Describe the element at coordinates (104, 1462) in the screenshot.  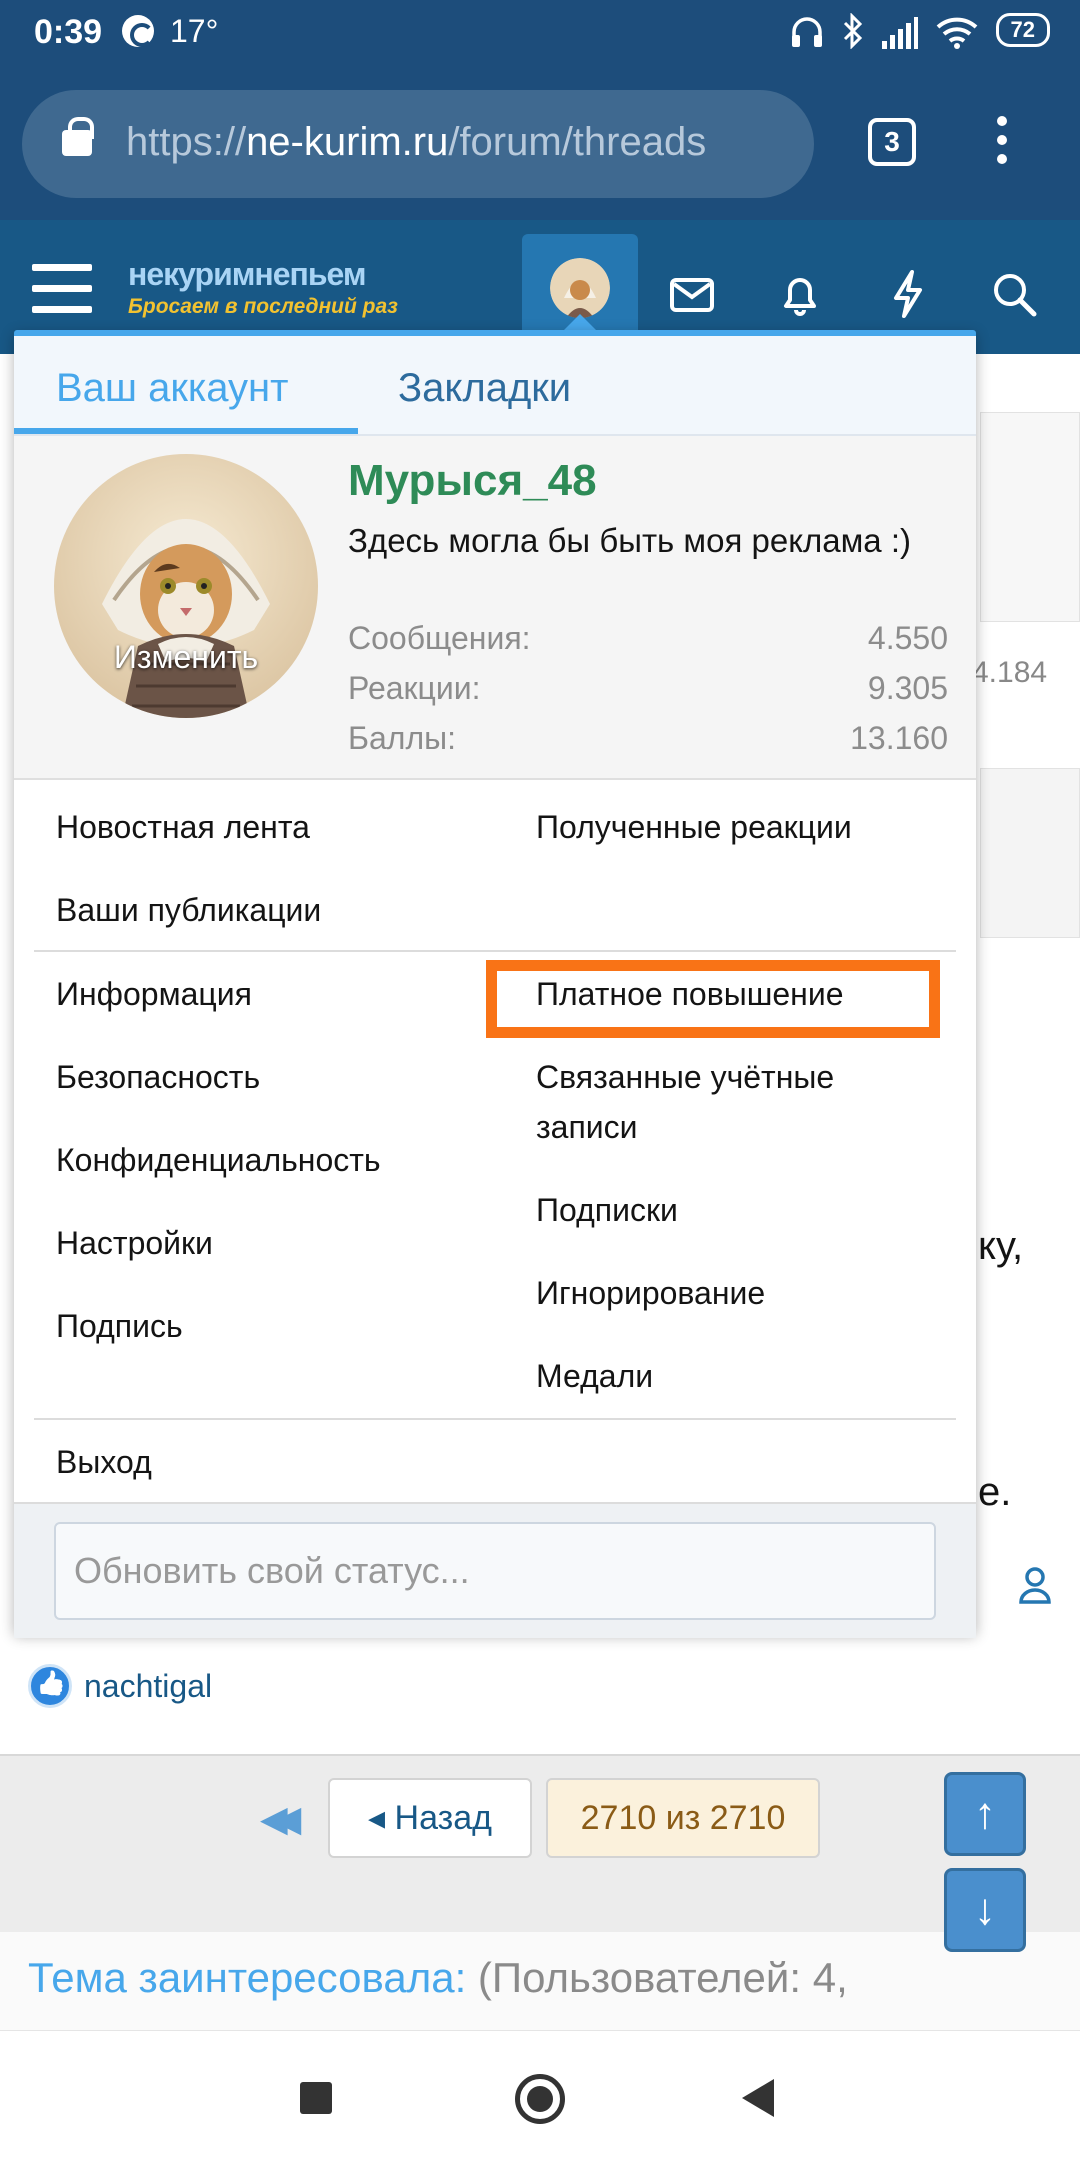
I see `menu-logout: Выход` at that location.